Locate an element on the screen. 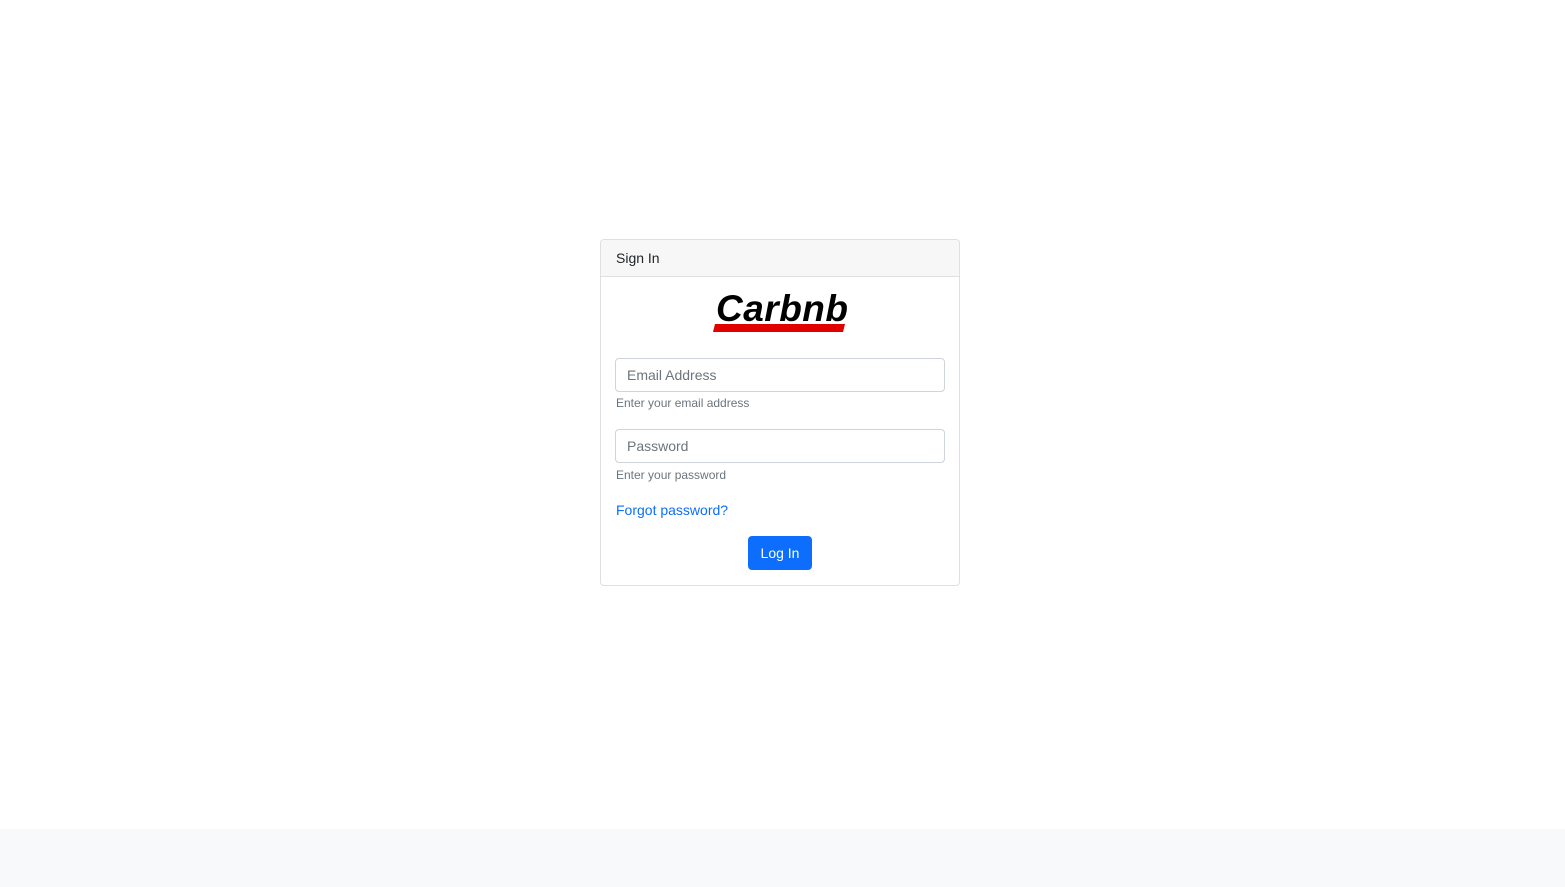  email-input is located at coordinates (780, 375).